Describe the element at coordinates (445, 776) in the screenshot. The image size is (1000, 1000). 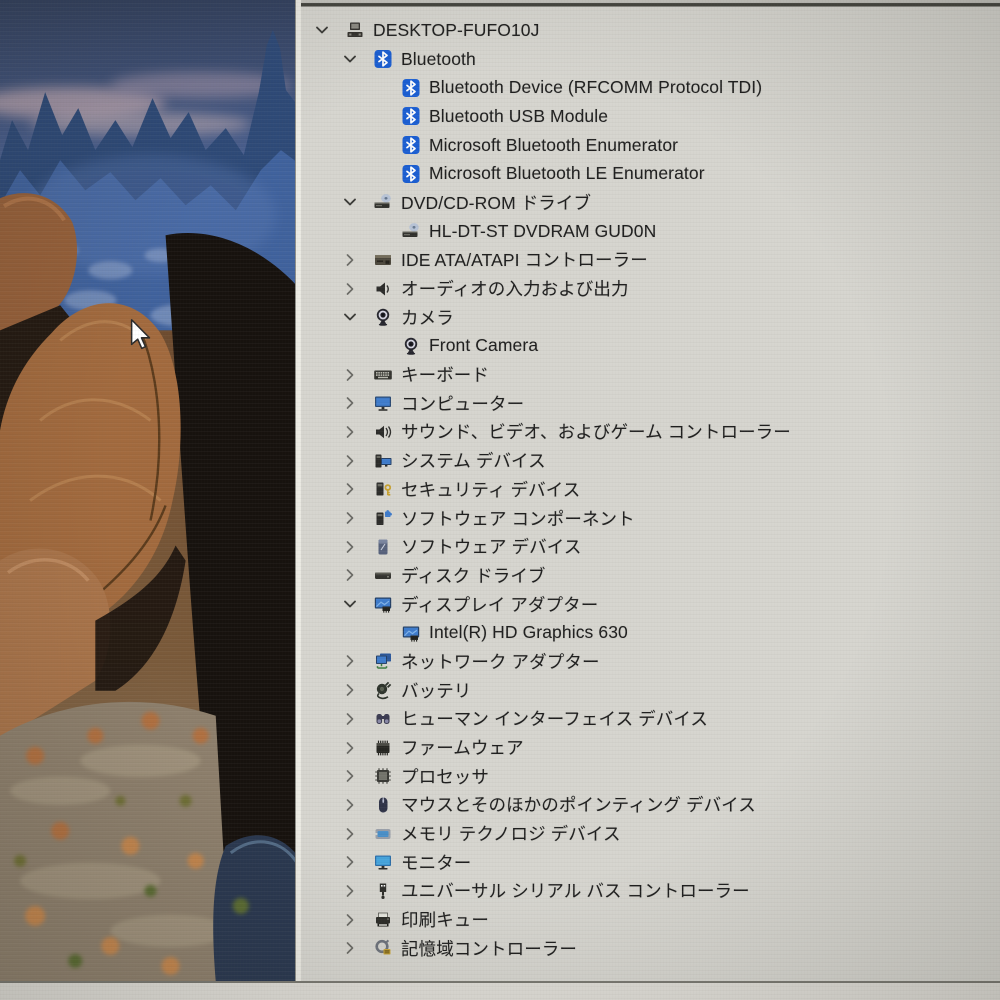
I see `tree-item-label: プロセッサ` at that location.